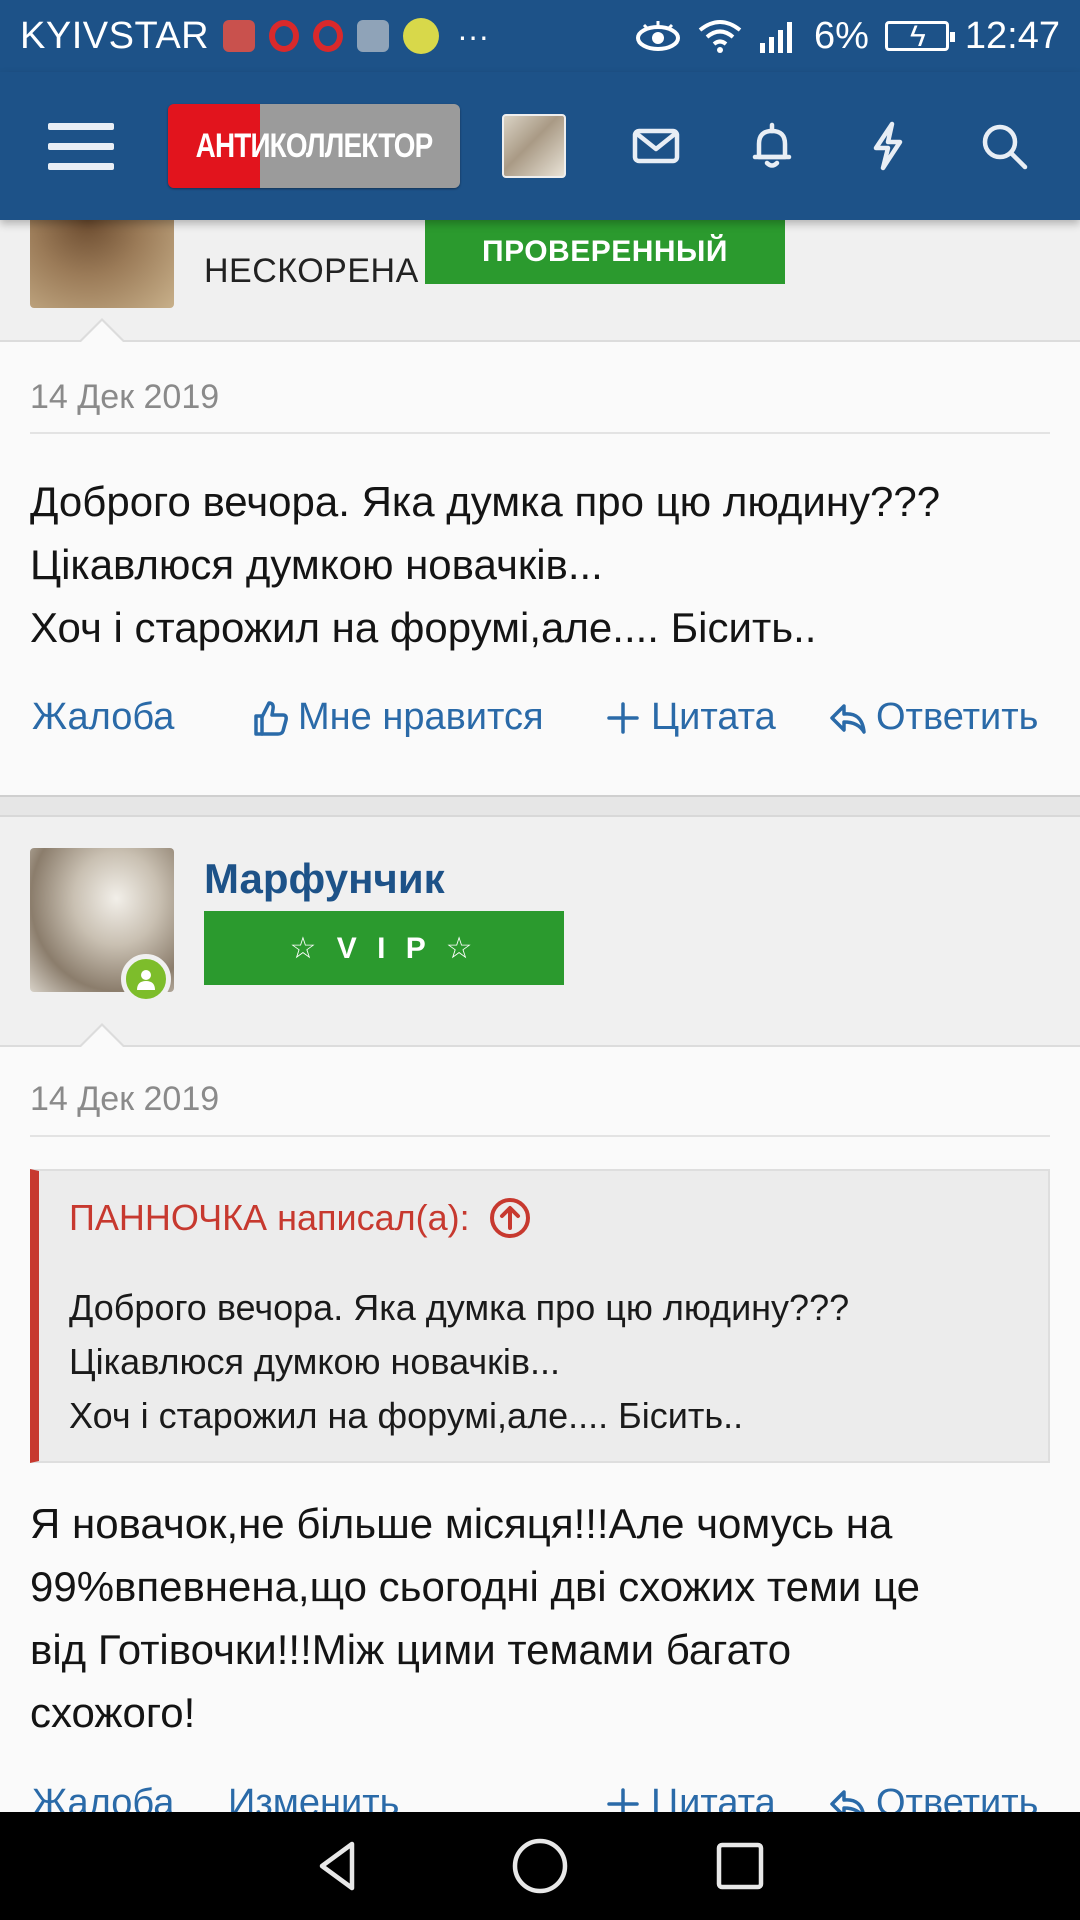 This screenshot has height=1920, width=1080. Describe the element at coordinates (656, 146) in the screenshot. I see `mail-icon` at that location.